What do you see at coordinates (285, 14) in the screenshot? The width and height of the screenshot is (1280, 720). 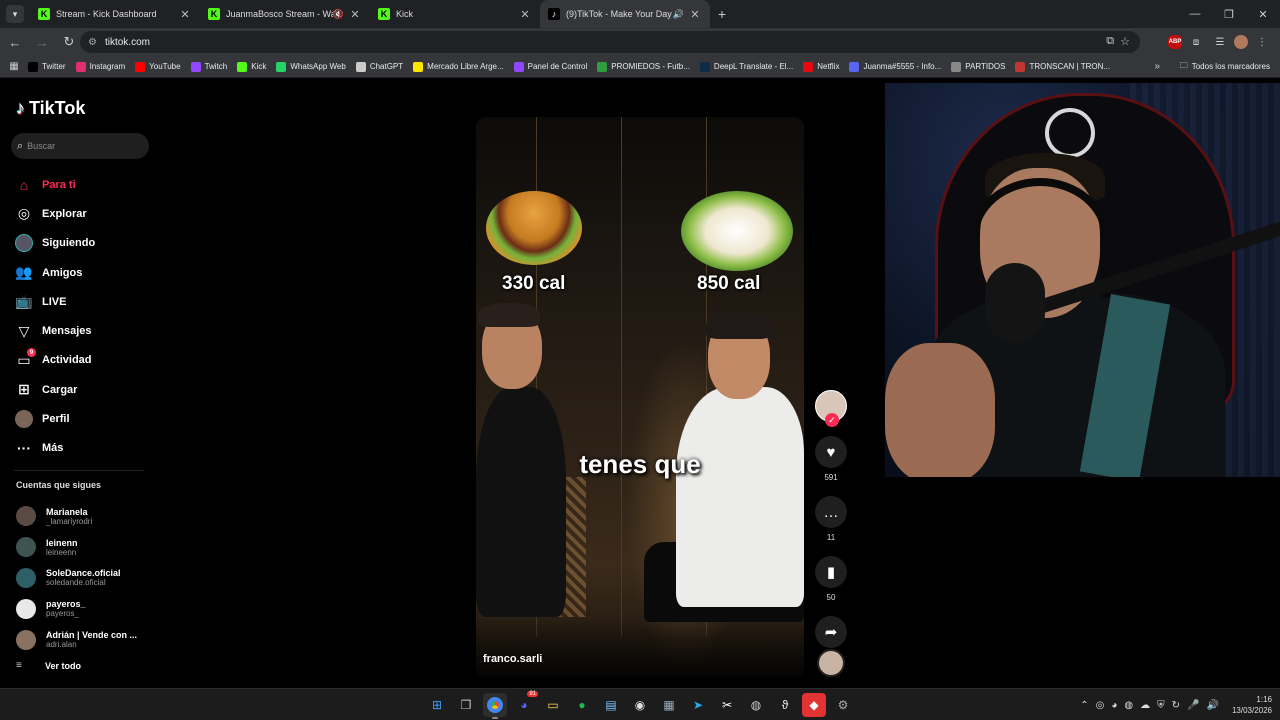 I see `tab-juanmabosco-stream: K JuanmaBosco Stream - Wat 🔇 ✕` at bounding box center [285, 14].